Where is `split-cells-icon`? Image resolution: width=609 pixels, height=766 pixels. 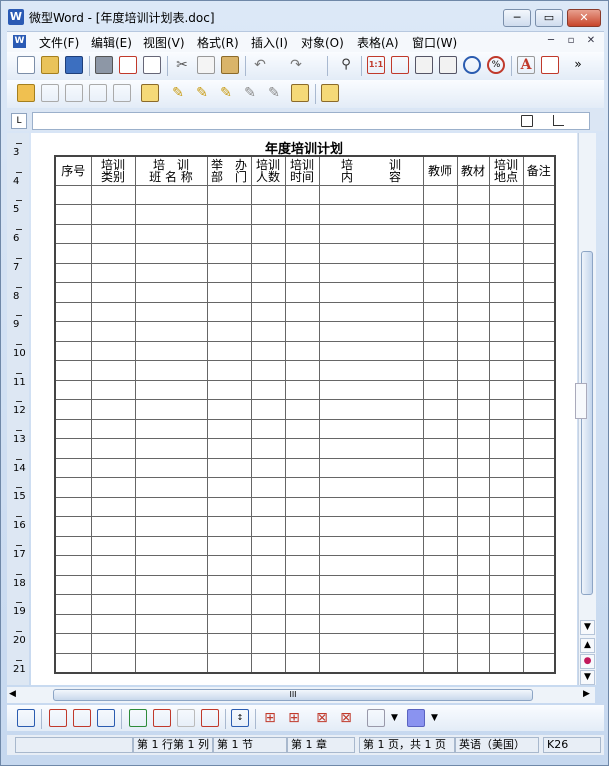
split-cells-icon is located at coordinates (210, 718).